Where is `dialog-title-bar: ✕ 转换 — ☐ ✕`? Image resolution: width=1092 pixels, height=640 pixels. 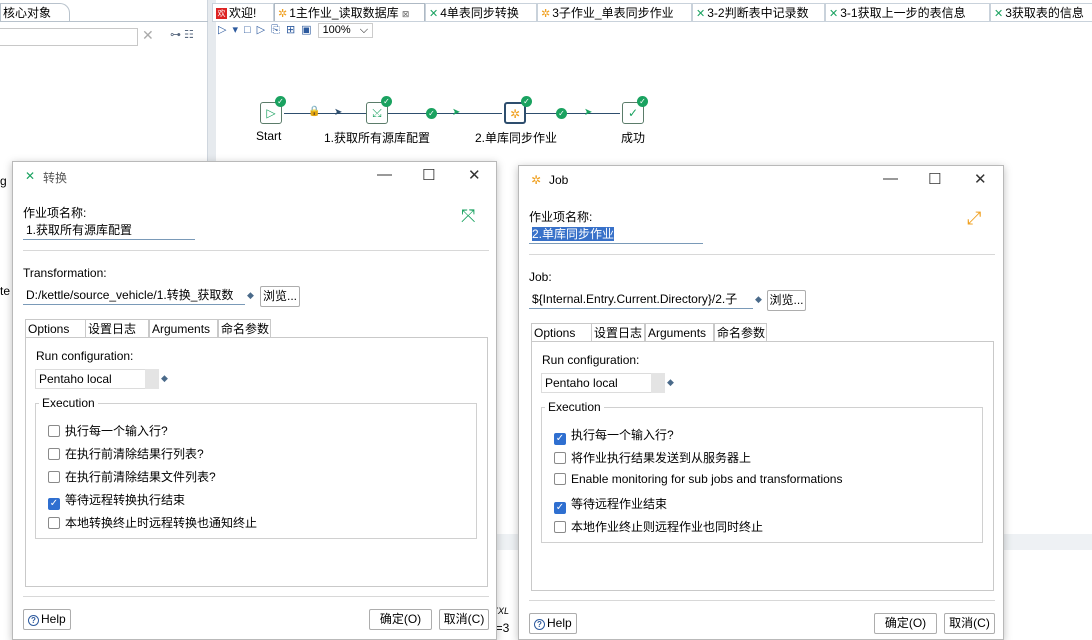
dialog-title-bar: ✕ 转换 — ☐ ✕ is located at coordinates (254, 176).